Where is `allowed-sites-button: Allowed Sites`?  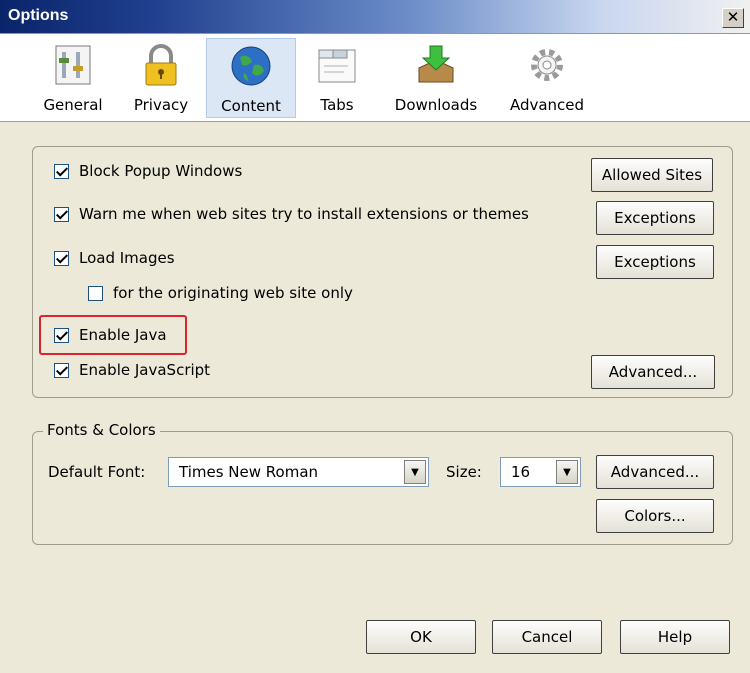
allowed-sites-button: Allowed Sites is located at coordinates (652, 175).